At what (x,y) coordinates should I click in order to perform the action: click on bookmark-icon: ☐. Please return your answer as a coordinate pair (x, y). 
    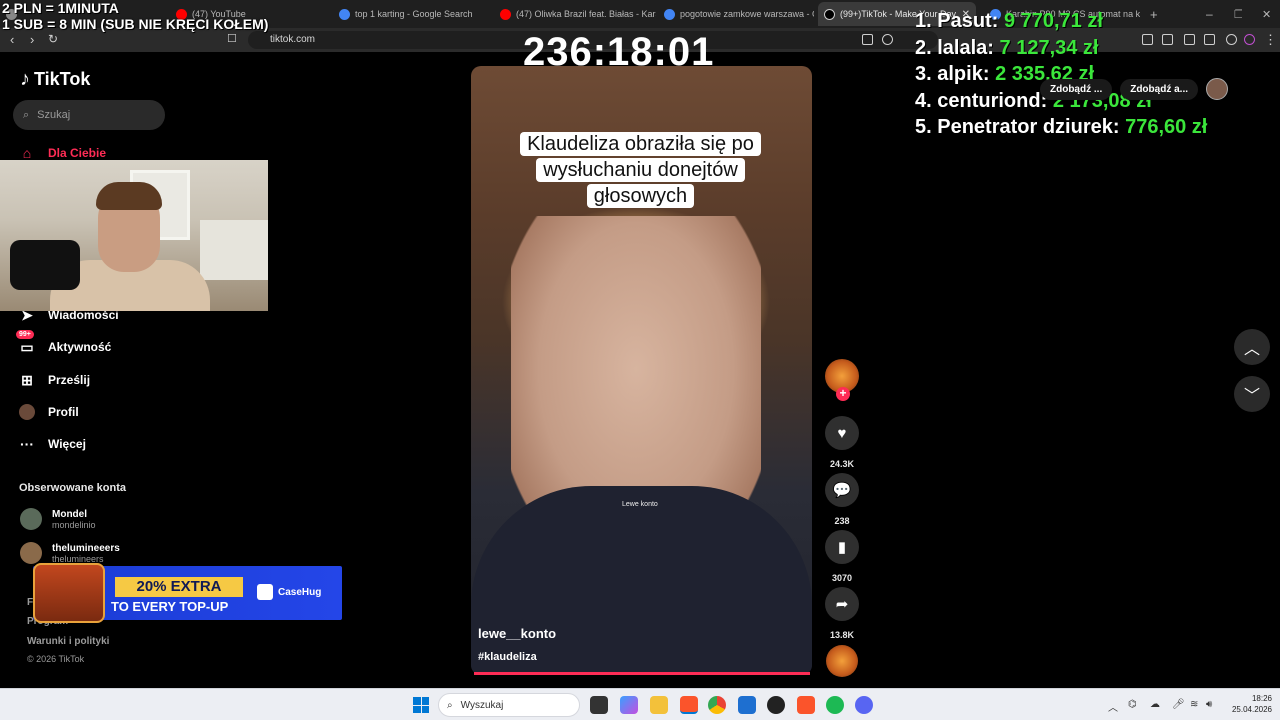
    Looking at the image, I should click on (232, 38).